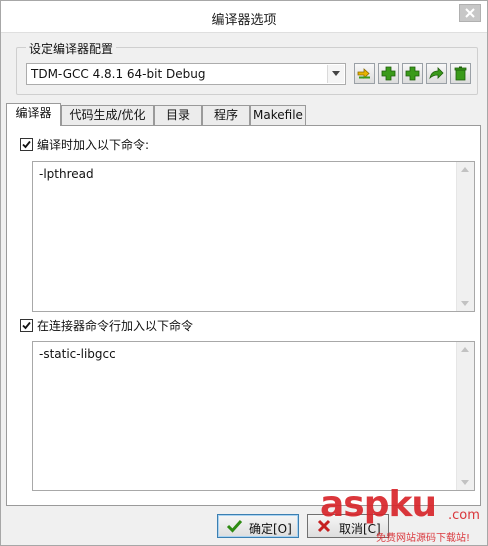 The image size is (488, 546). I want to click on linker-commands-scrollbar, so click(465, 416).